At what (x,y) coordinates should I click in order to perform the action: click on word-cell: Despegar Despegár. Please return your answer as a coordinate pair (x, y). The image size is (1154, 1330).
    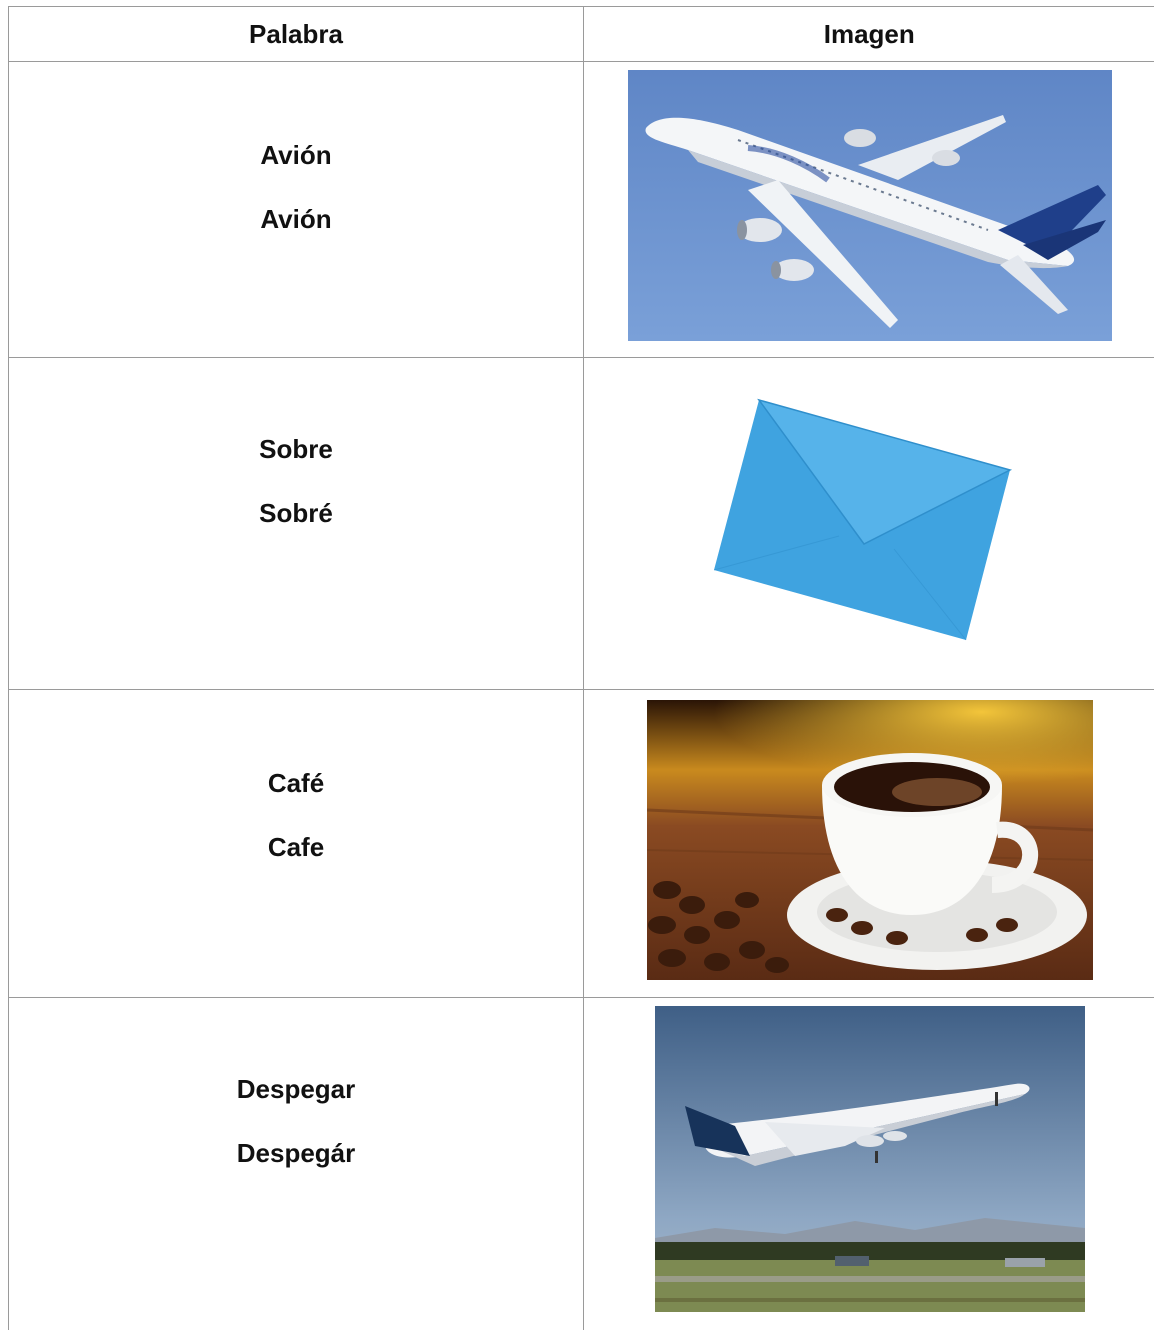
    Looking at the image, I should click on (296, 1163).